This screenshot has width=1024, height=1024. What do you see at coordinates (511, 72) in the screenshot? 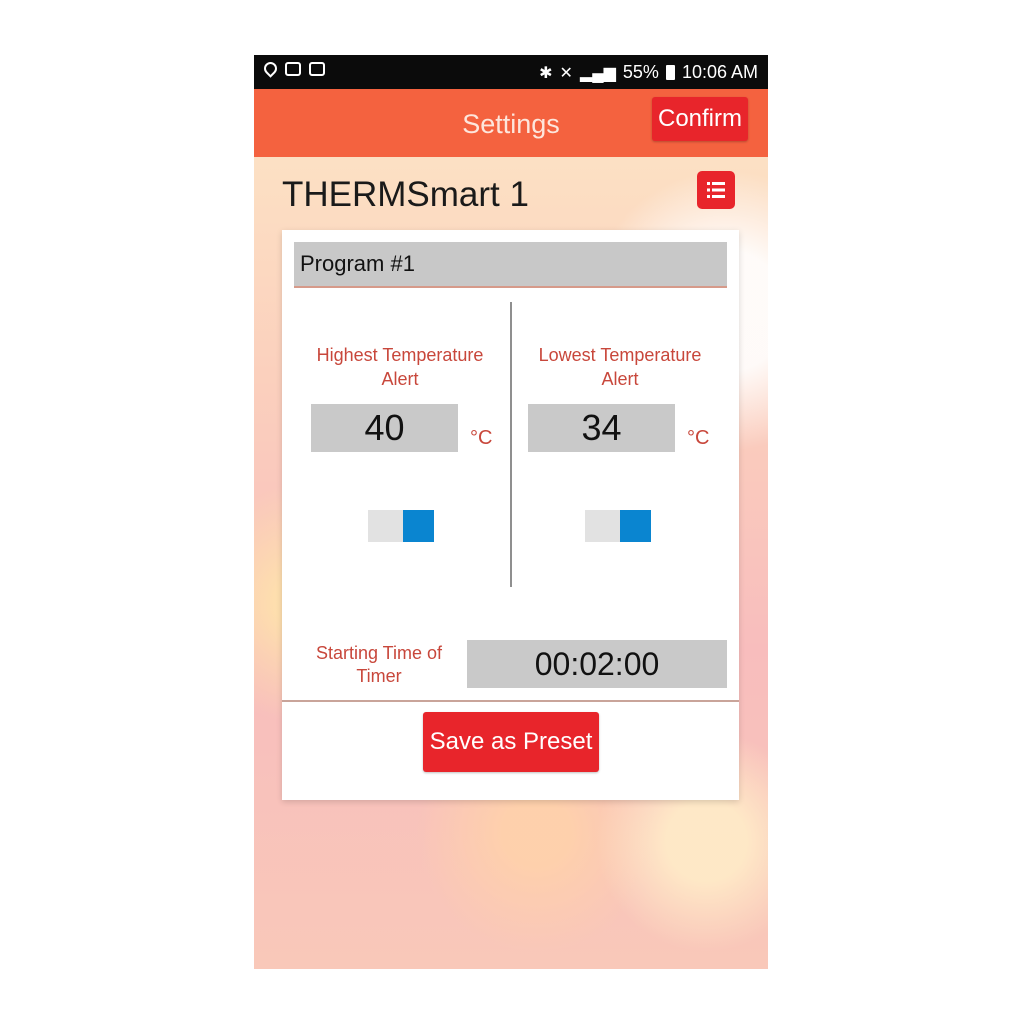
I see `status-bar: ✱ ✕ ▂▄▆ 55% 10:06 AM` at bounding box center [511, 72].